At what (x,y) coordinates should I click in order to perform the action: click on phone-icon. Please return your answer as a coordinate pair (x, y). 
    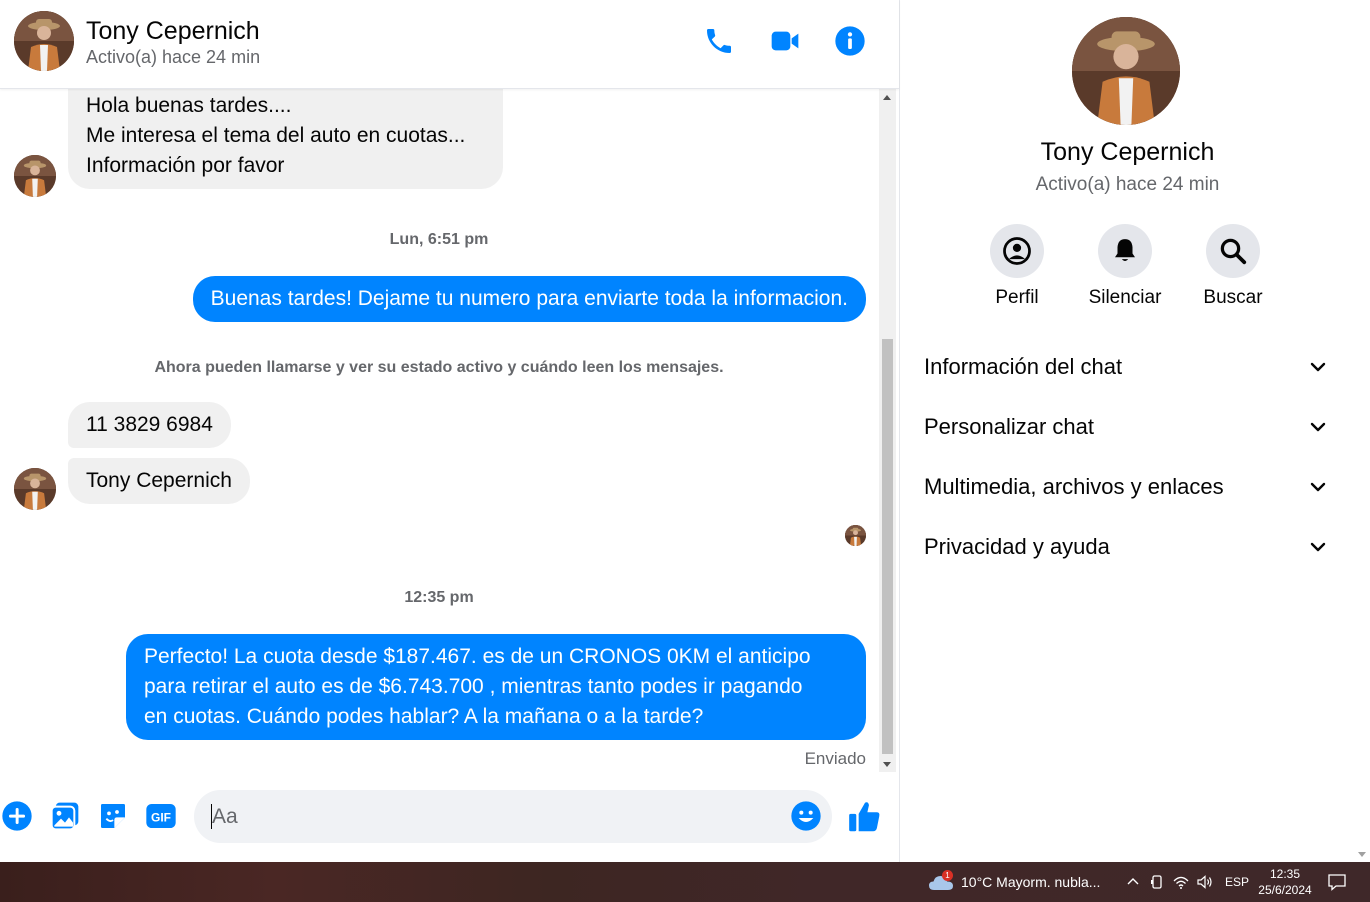
    Looking at the image, I should click on (719, 41).